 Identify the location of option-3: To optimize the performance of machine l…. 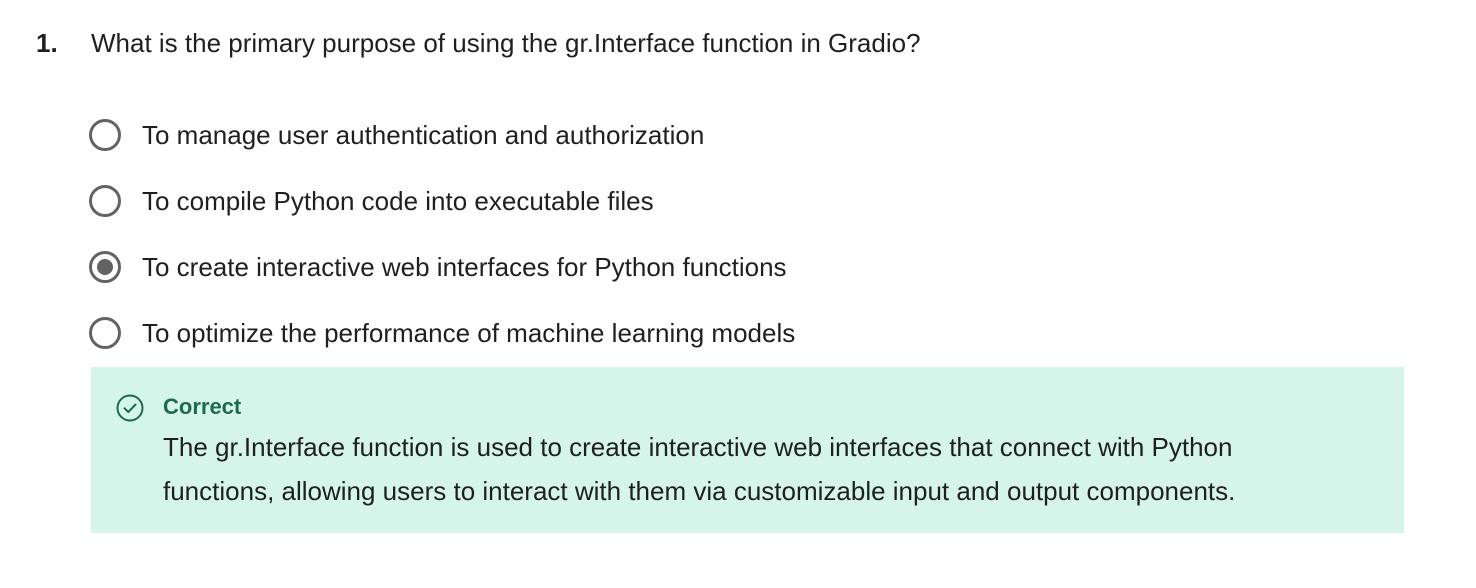
(752, 333).